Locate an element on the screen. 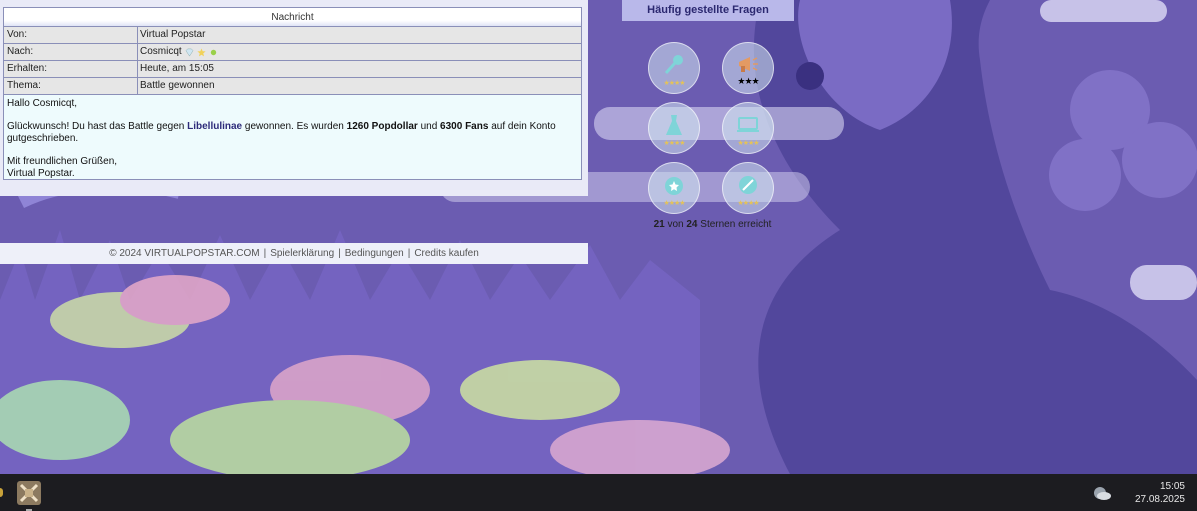 This screenshot has height=511, width=1197. compass-icon is located at coordinates (748, 185).